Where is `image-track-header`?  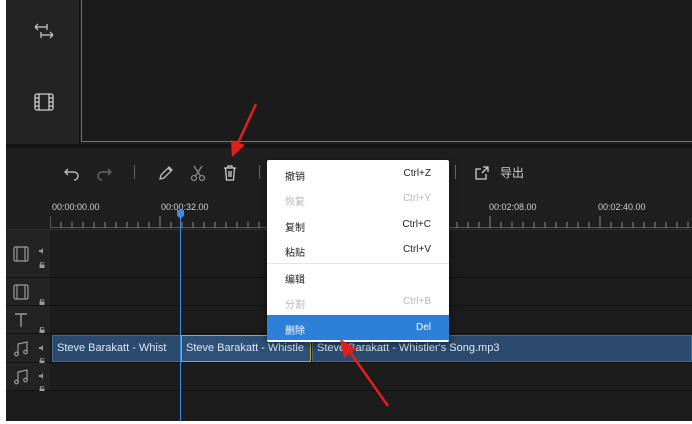
image-track-header is located at coordinates (28, 292).